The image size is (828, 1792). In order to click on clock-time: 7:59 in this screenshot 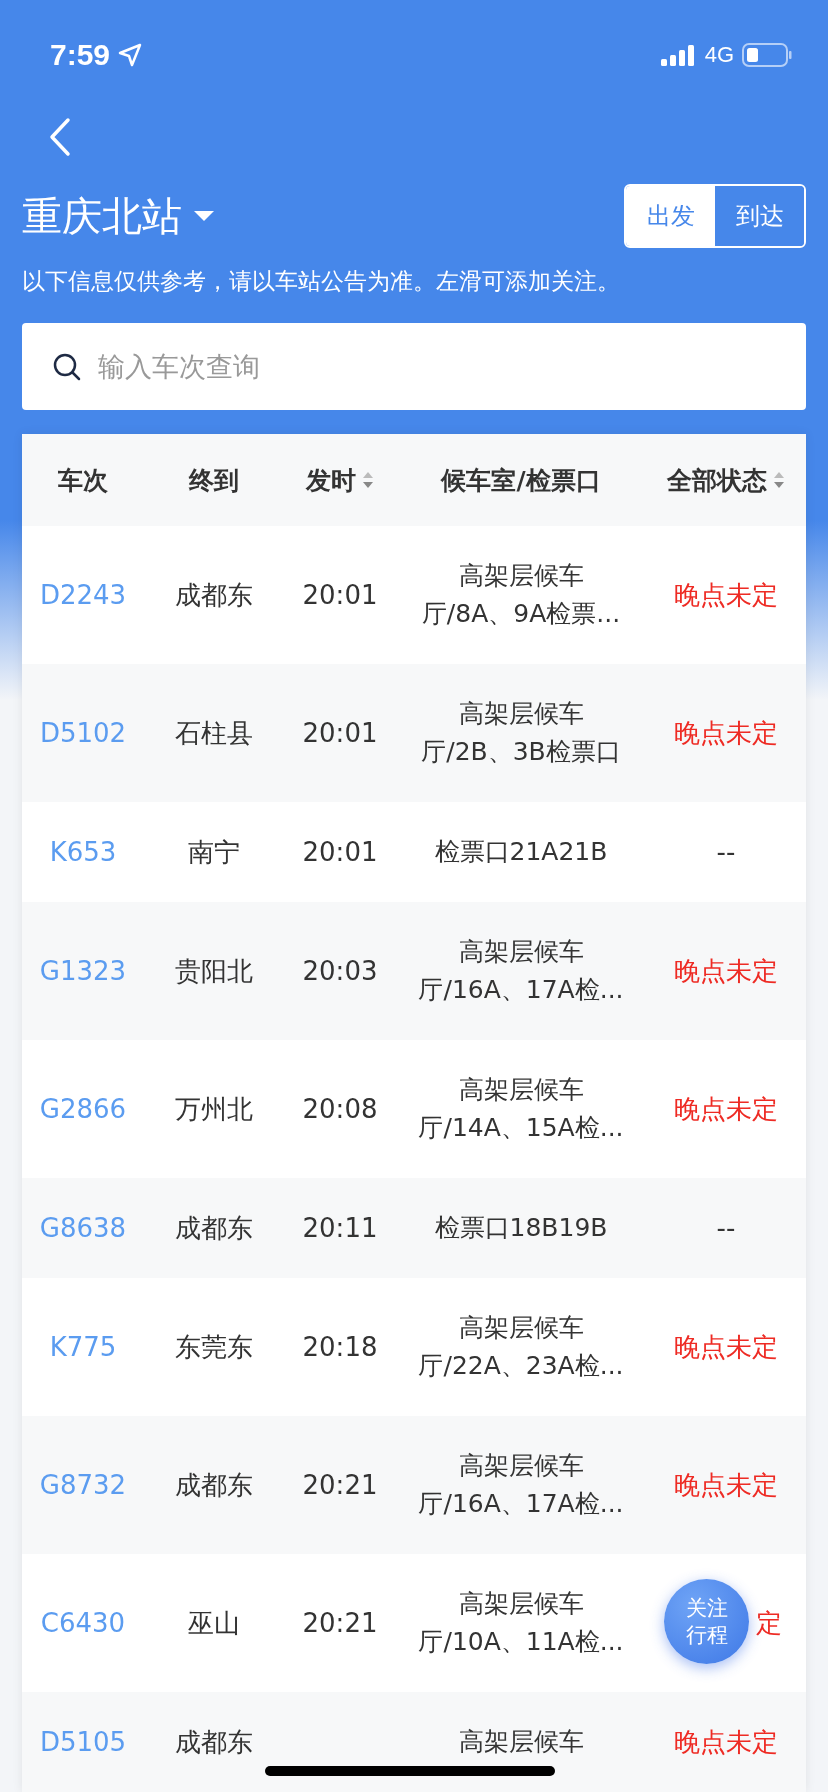, I will do `click(80, 55)`.